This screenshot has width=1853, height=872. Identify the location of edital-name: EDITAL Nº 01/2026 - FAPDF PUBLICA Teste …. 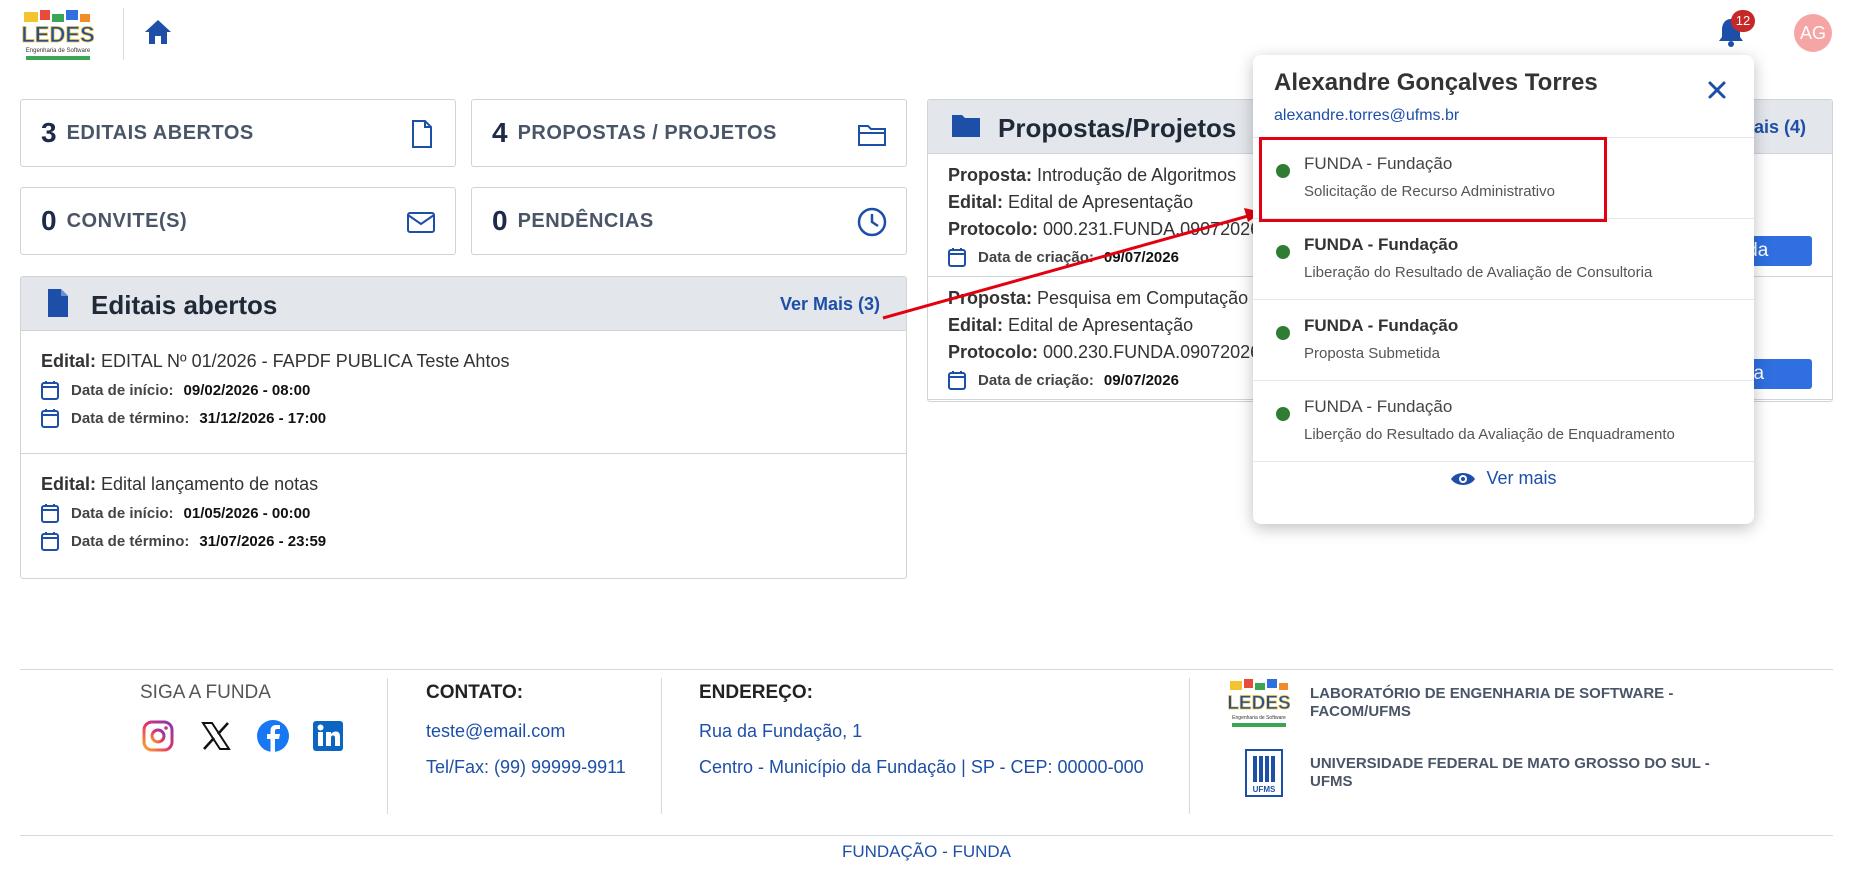
(305, 361).